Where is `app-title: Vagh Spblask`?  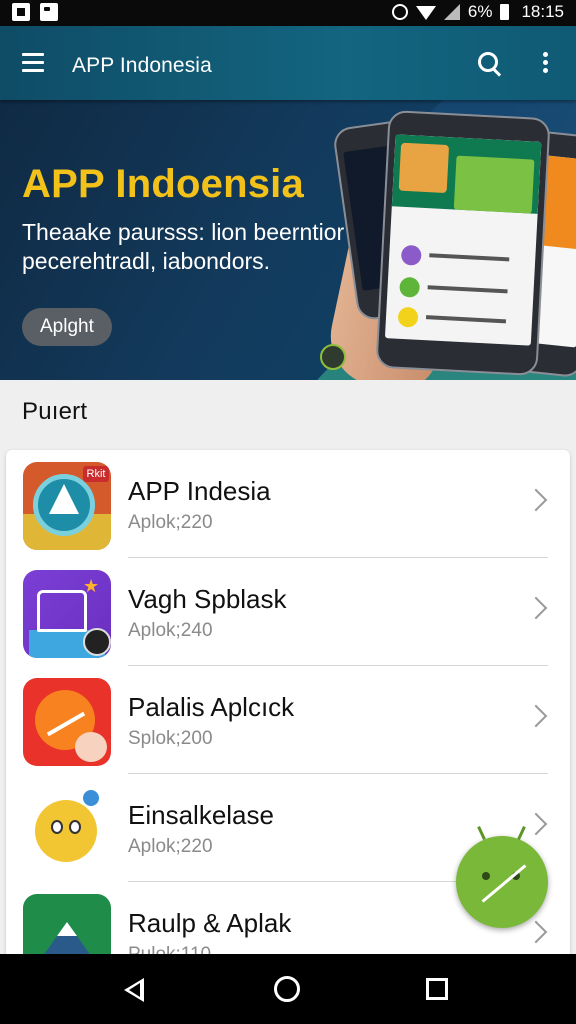
app-title: Vagh Spblask is located at coordinates (207, 599).